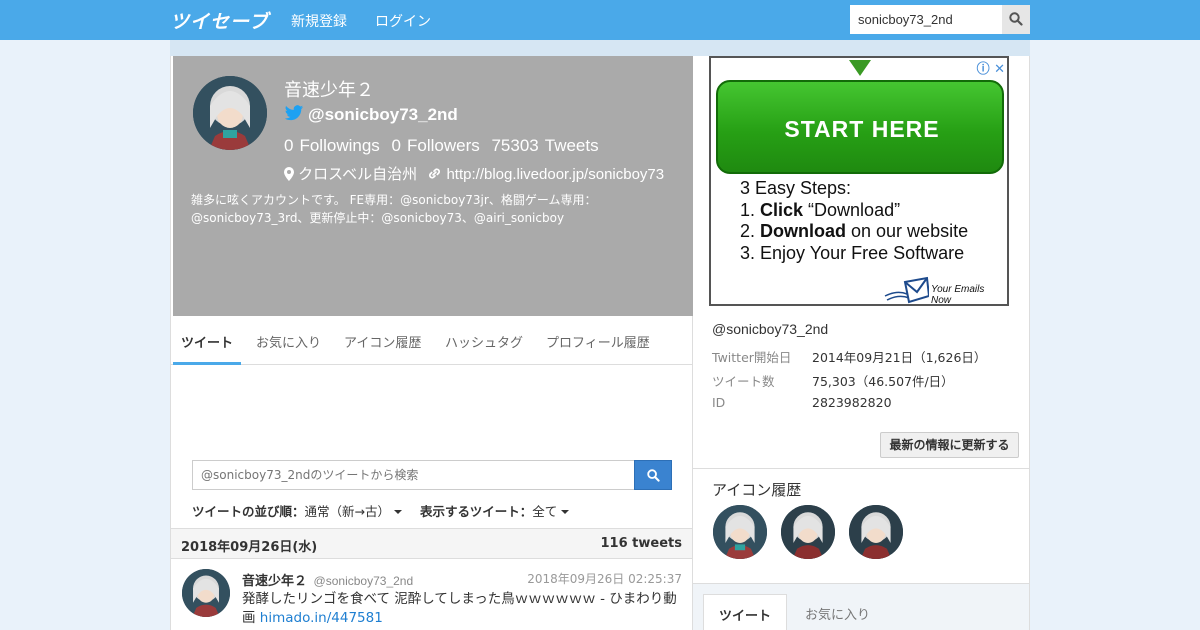 The height and width of the screenshot is (630, 1200). Describe the element at coordinates (476, 511) in the screenshot. I see `display-filter-label: 表示するツイート：` at that location.